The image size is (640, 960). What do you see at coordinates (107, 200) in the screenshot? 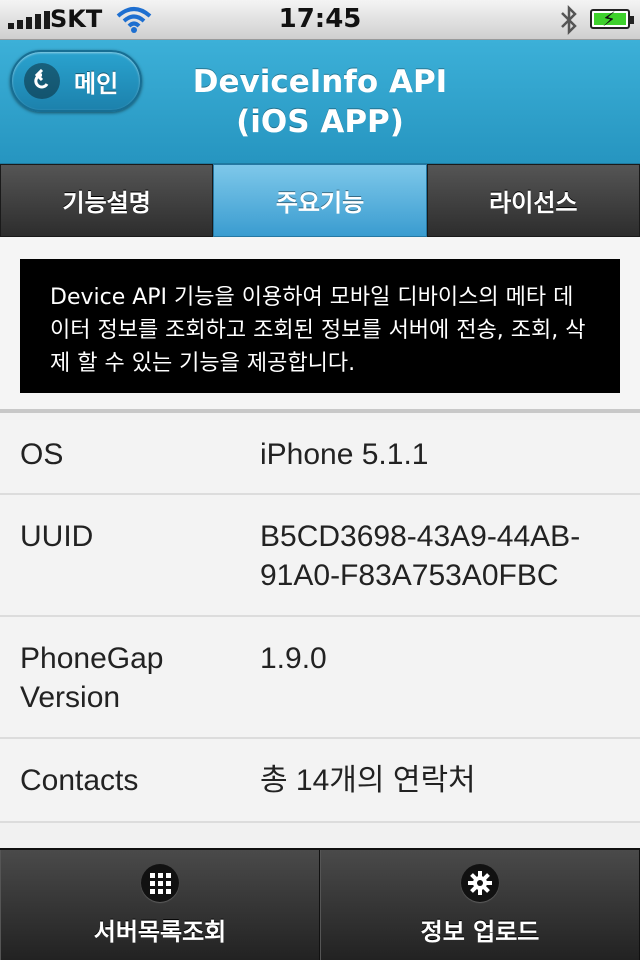
I see `tab-description: 기능설명` at bounding box center [107, 200].